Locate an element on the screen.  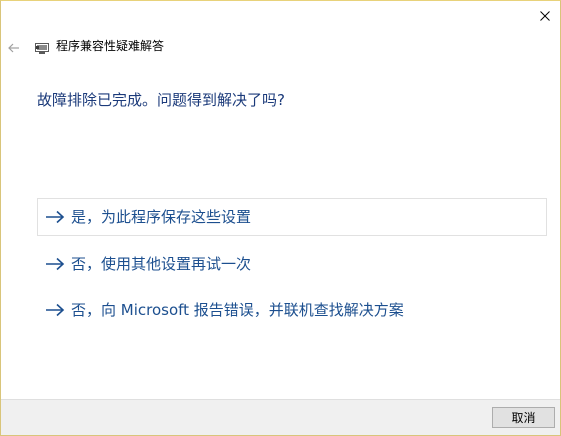
window-title: 程序兼容性疑难解答 is located at coordinates (110, 46).